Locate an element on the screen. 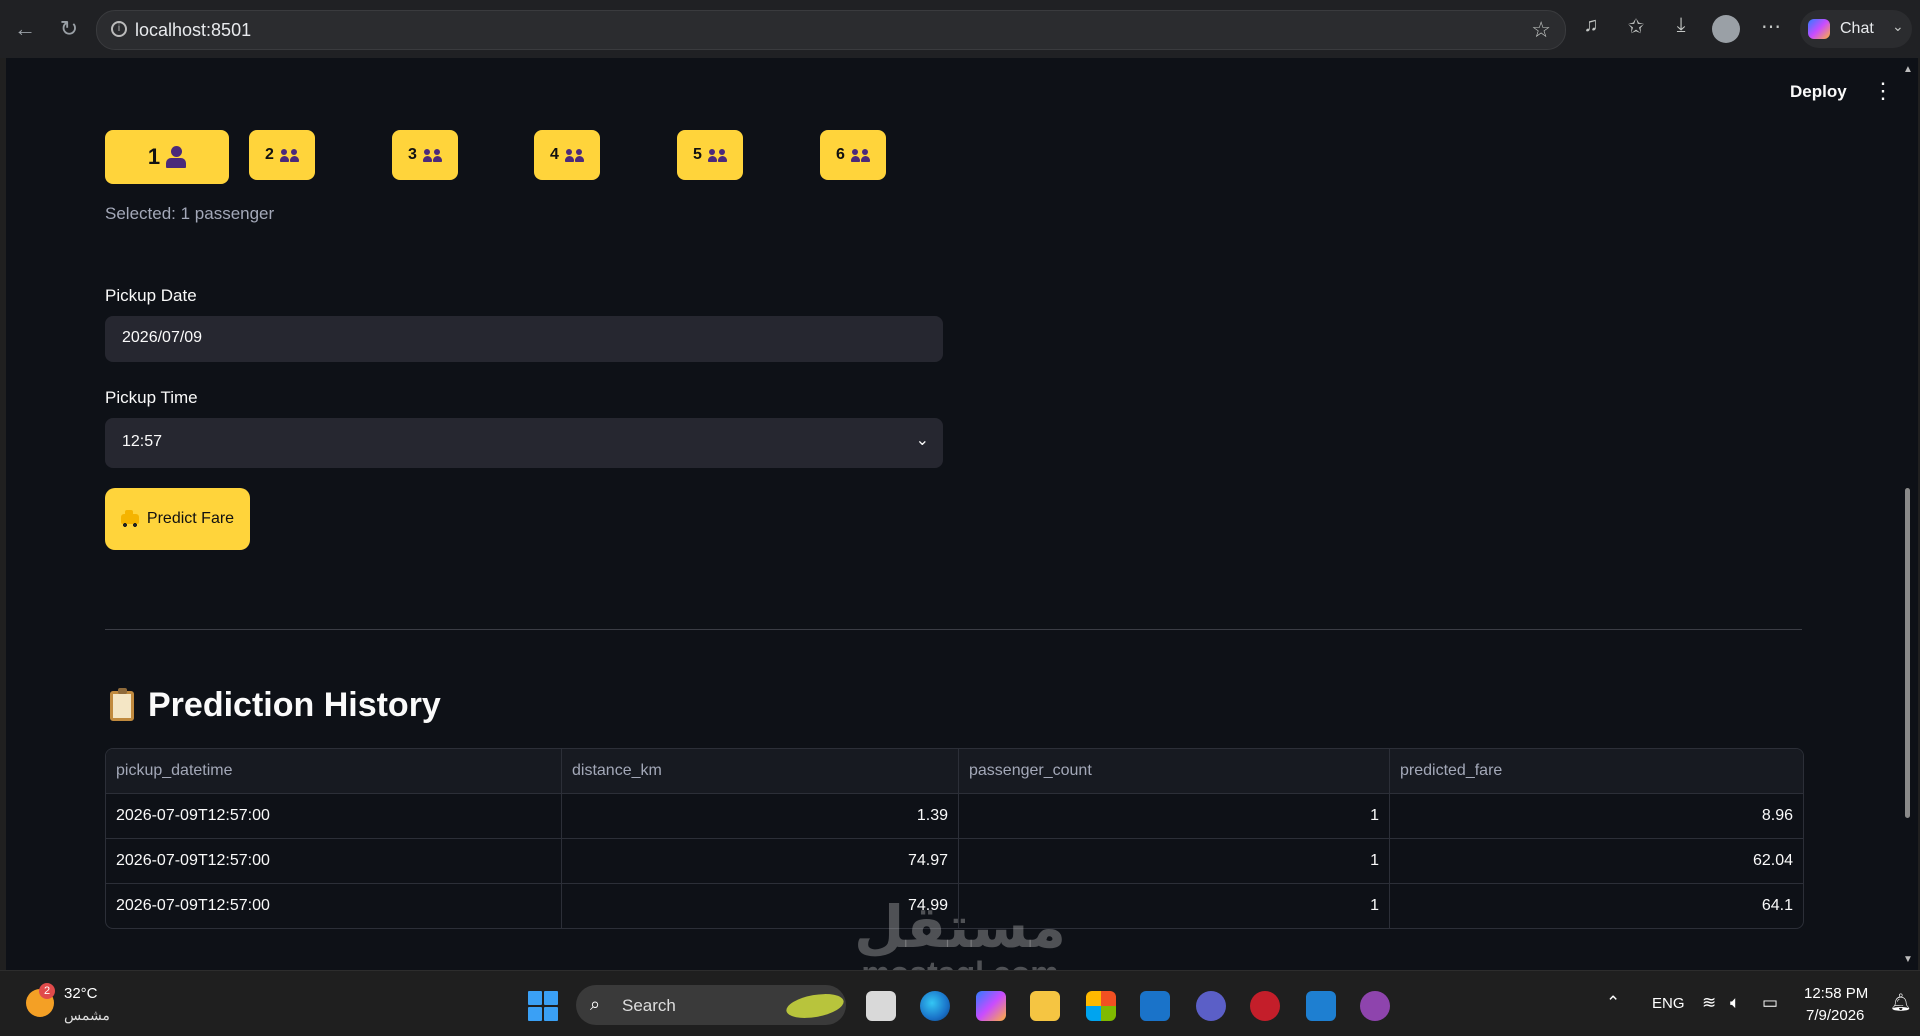  watermark-arabic: مستقل is located at coordinates (960, 927).